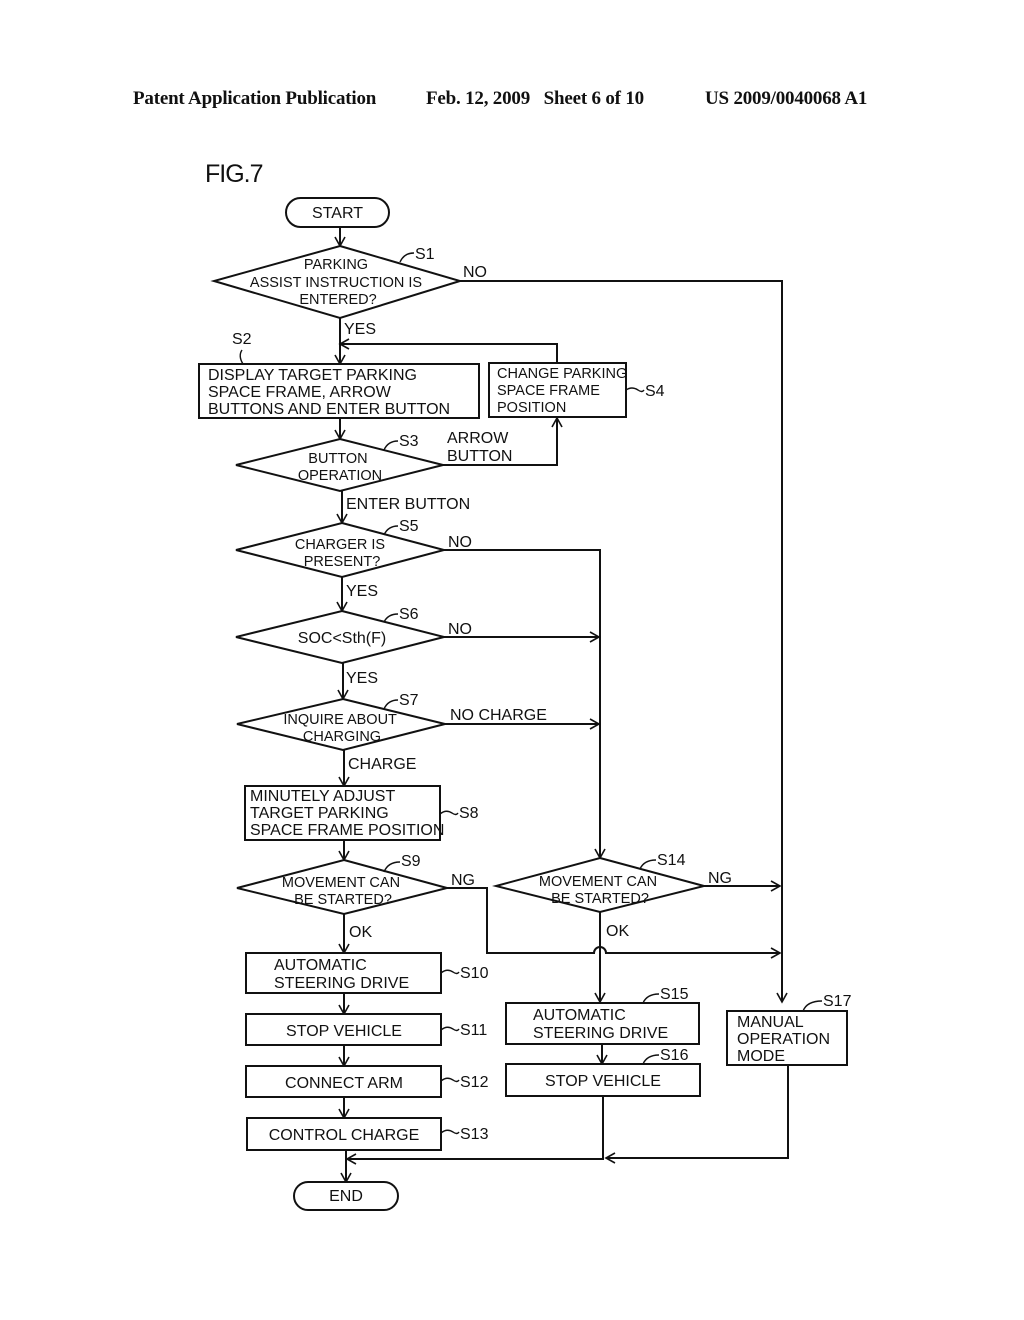 The width and height of the screenshot is (1024, 1320). What do you see at coordinates (448, 351) in the screenshot?
I see `arrow-s4-s2` at bounding box center [448, 351].